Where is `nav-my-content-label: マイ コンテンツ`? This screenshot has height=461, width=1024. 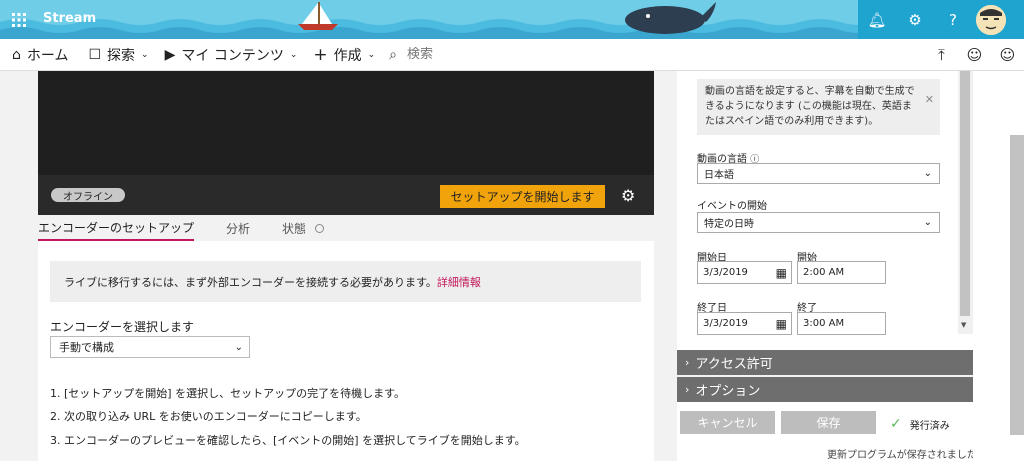
nav-my-content-label: マイ コンテンツ is located at coordinates (232, 55).